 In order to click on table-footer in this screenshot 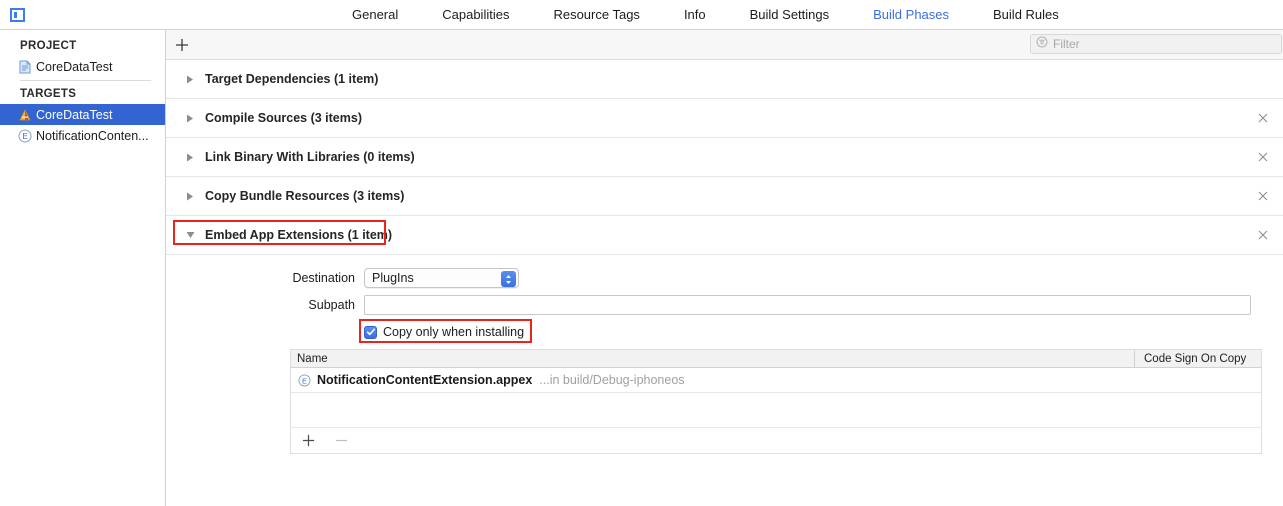, I will do `click(776, 441)`.